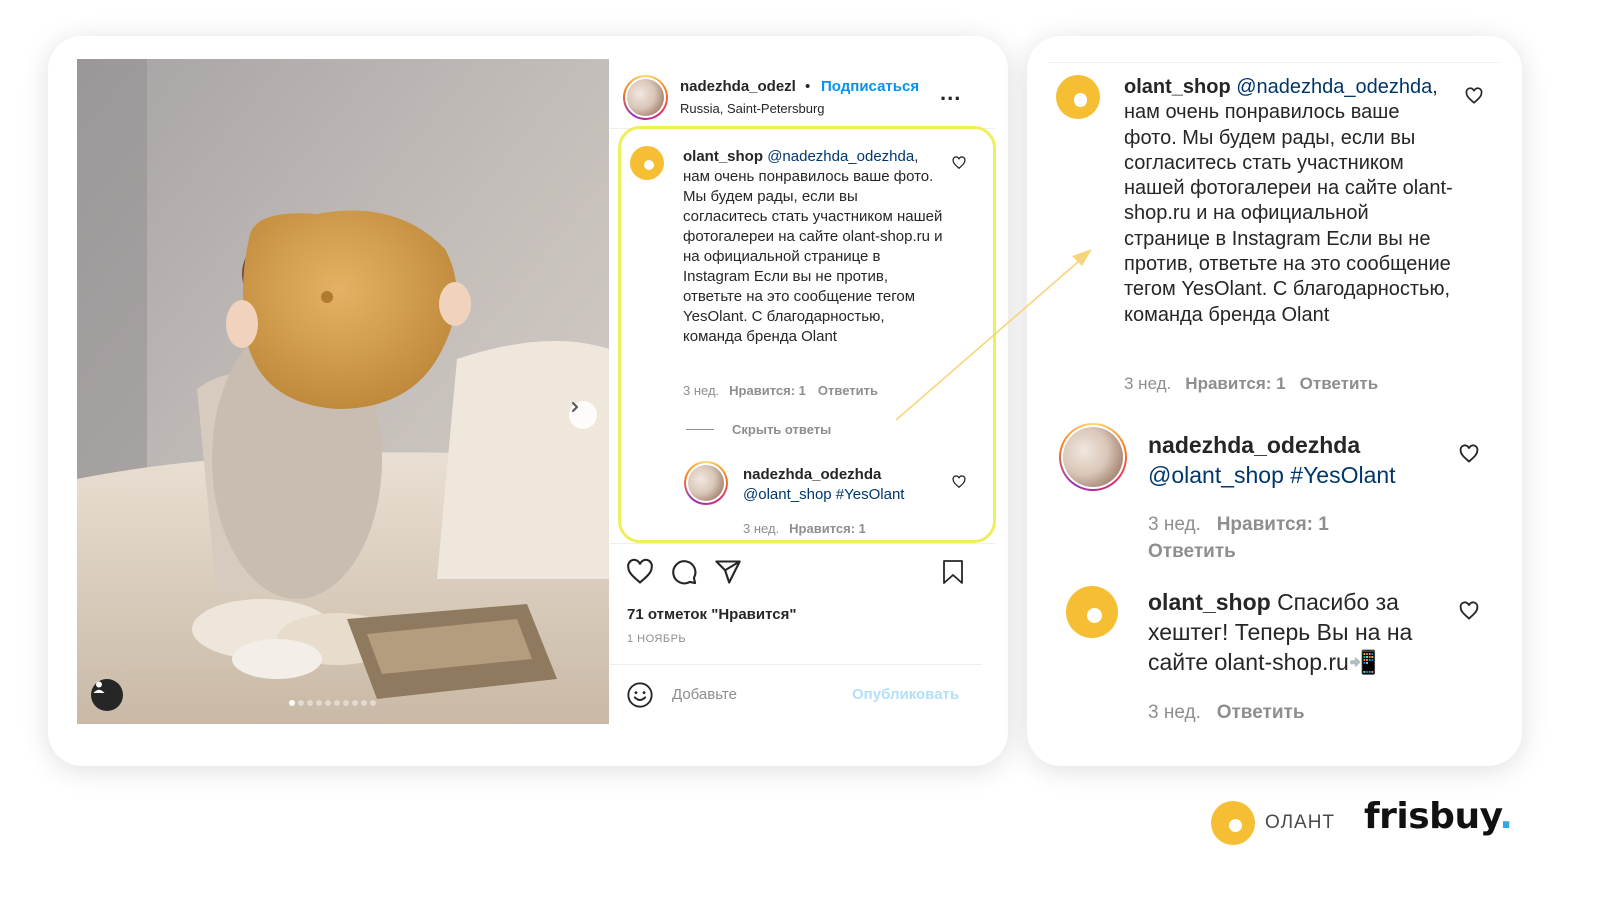 The height and width of the screenshot is (904, 1600). Describe the element at coordinates (953, 572) in the screenshot. I see `bookmark-icon` at that location.